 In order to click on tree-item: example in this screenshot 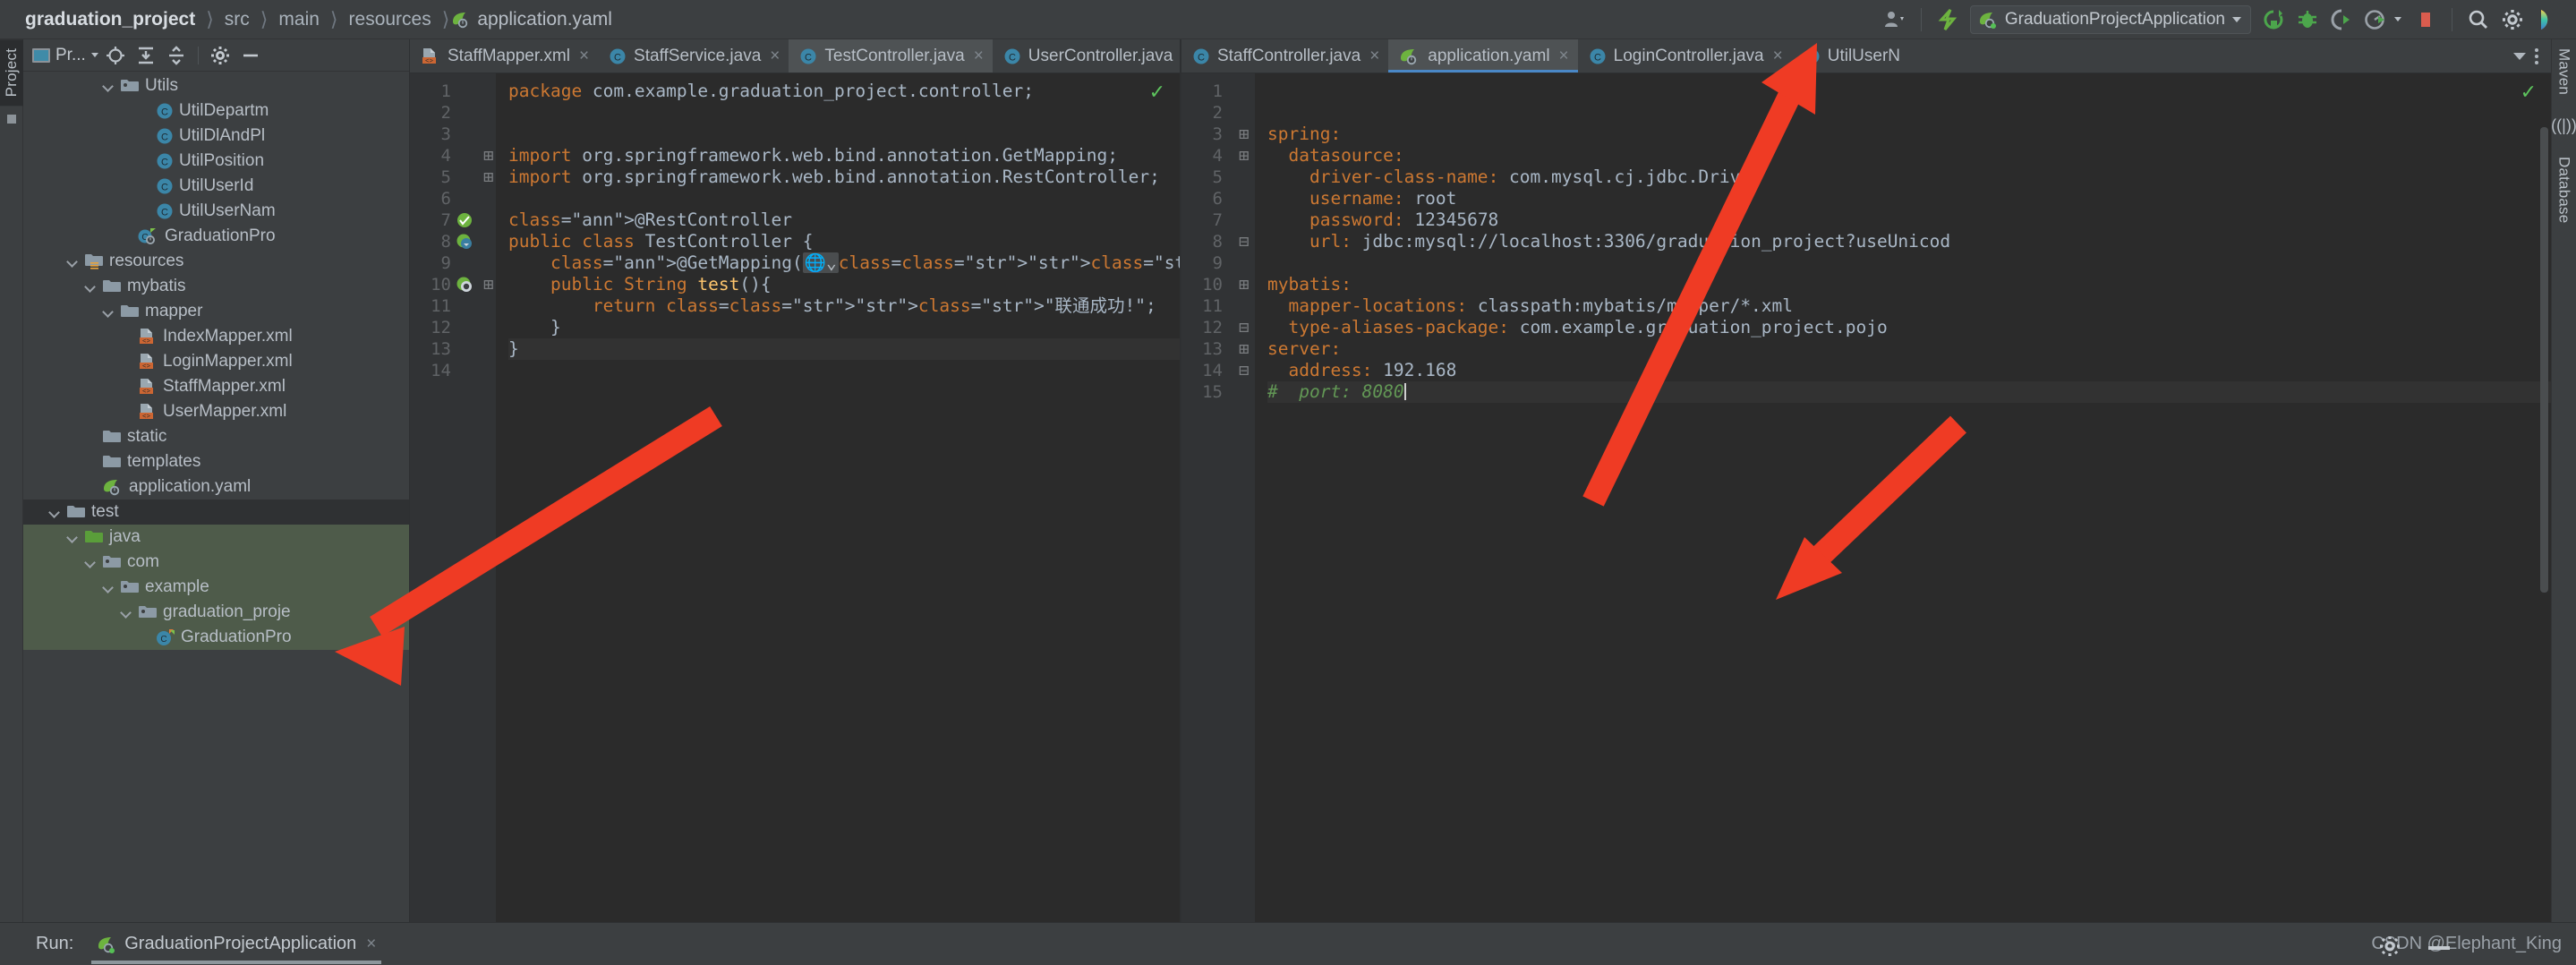, I will do `click(216, 587)`.